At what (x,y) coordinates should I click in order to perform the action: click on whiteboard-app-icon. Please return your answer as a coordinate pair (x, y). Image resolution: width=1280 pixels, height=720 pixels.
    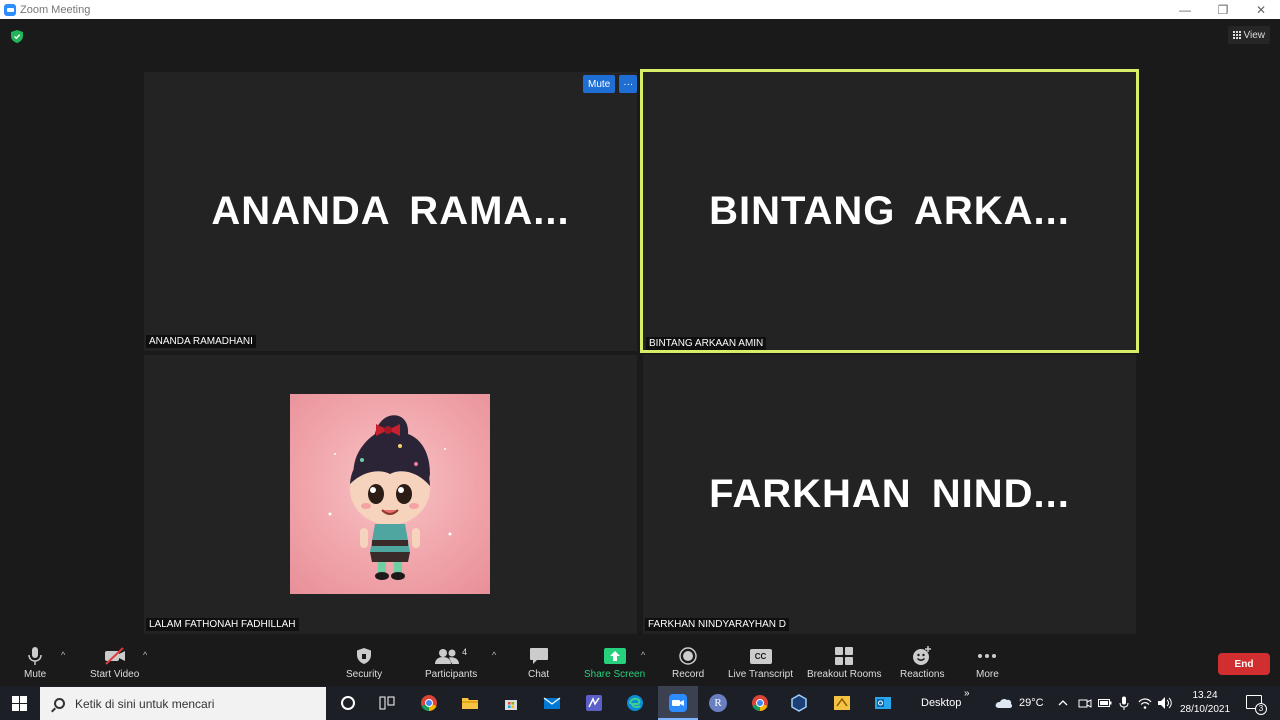
    Looking at the image, I should click on (594, 703).